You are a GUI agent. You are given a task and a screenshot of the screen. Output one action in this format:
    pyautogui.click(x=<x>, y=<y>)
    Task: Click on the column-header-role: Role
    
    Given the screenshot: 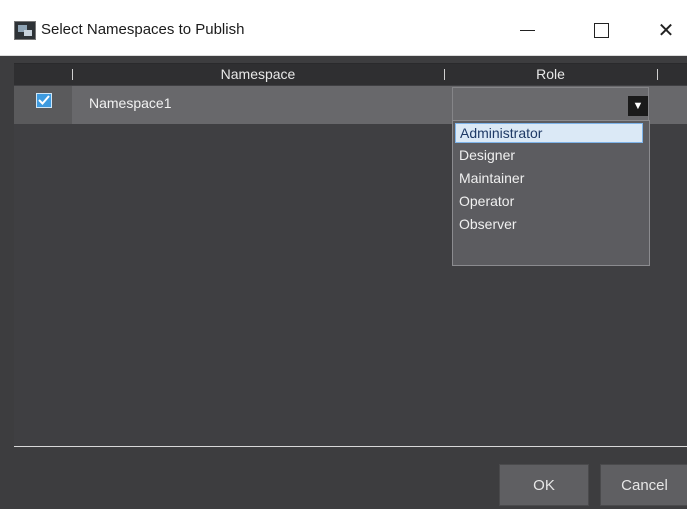 What is the action you would take?
    pyautogui.click(x=550, y=74)
    